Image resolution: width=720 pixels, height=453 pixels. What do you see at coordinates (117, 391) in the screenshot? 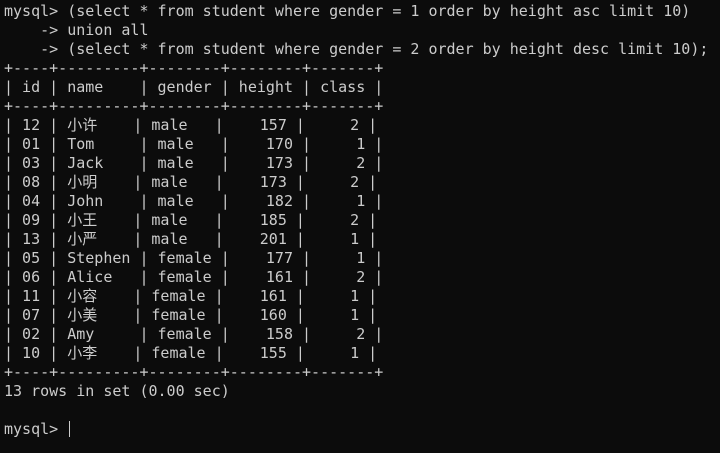
I see `result-summary: 13 rows in set (0.00 sec)` at bounding box center [117, 391].